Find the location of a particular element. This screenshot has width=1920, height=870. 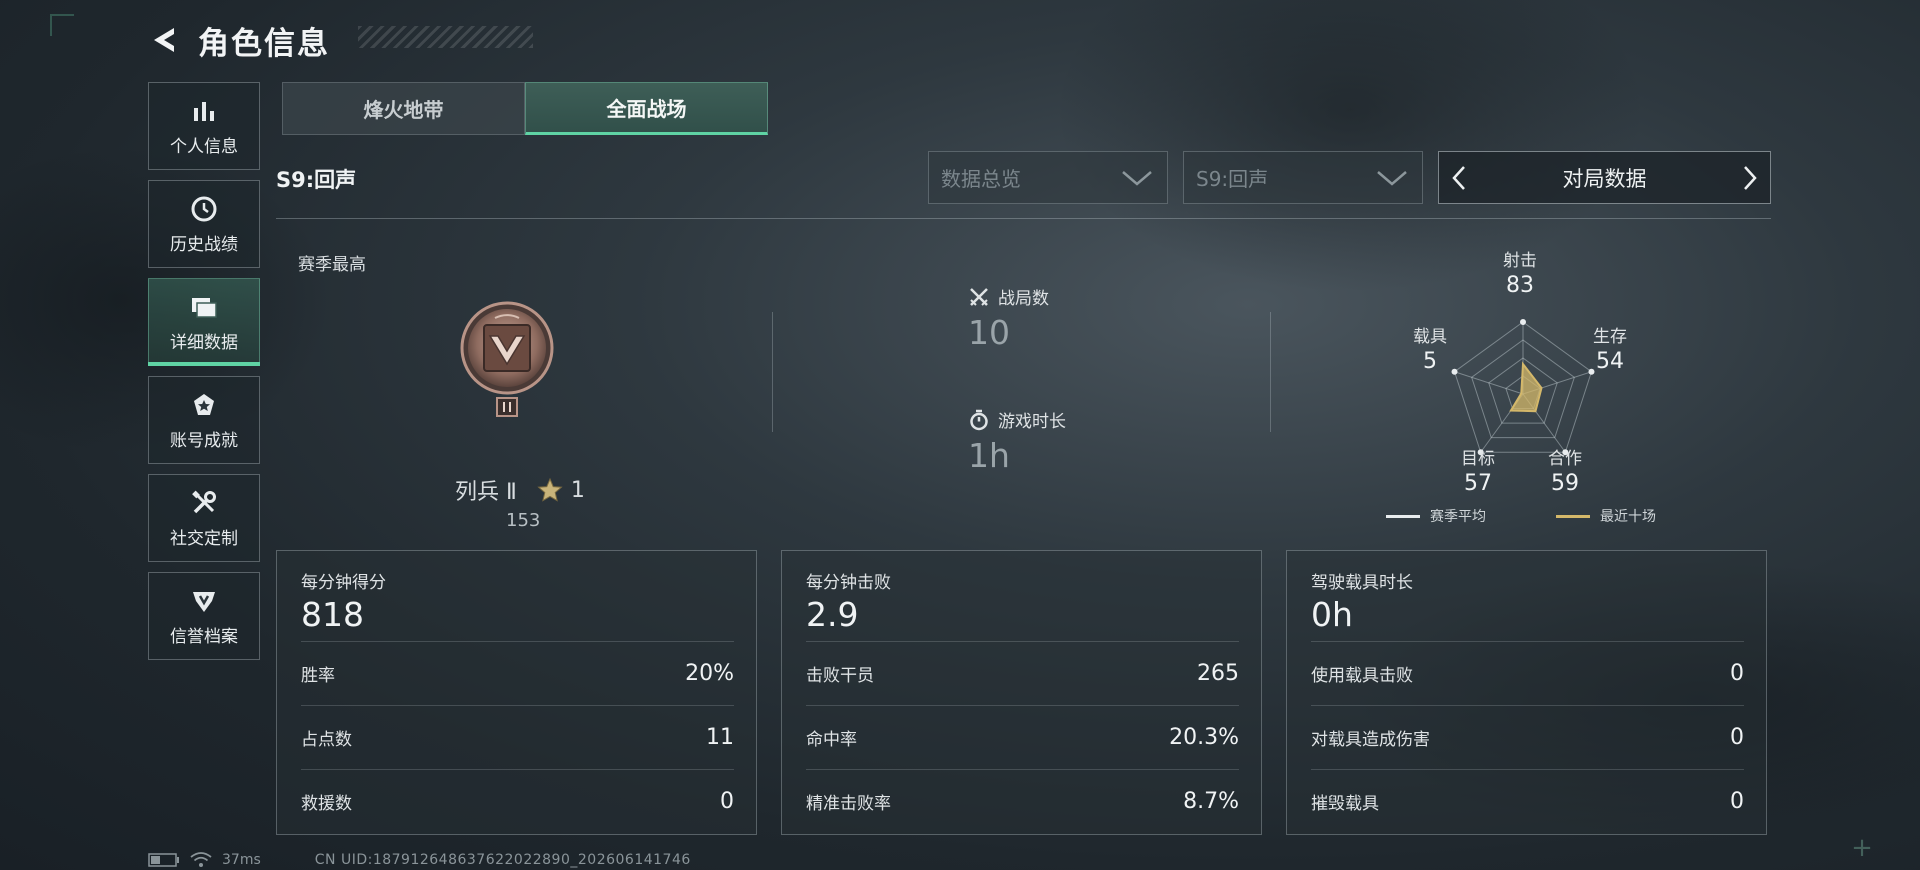

matches-stat: 战局数 10 is located at coordinates (1008, 318).